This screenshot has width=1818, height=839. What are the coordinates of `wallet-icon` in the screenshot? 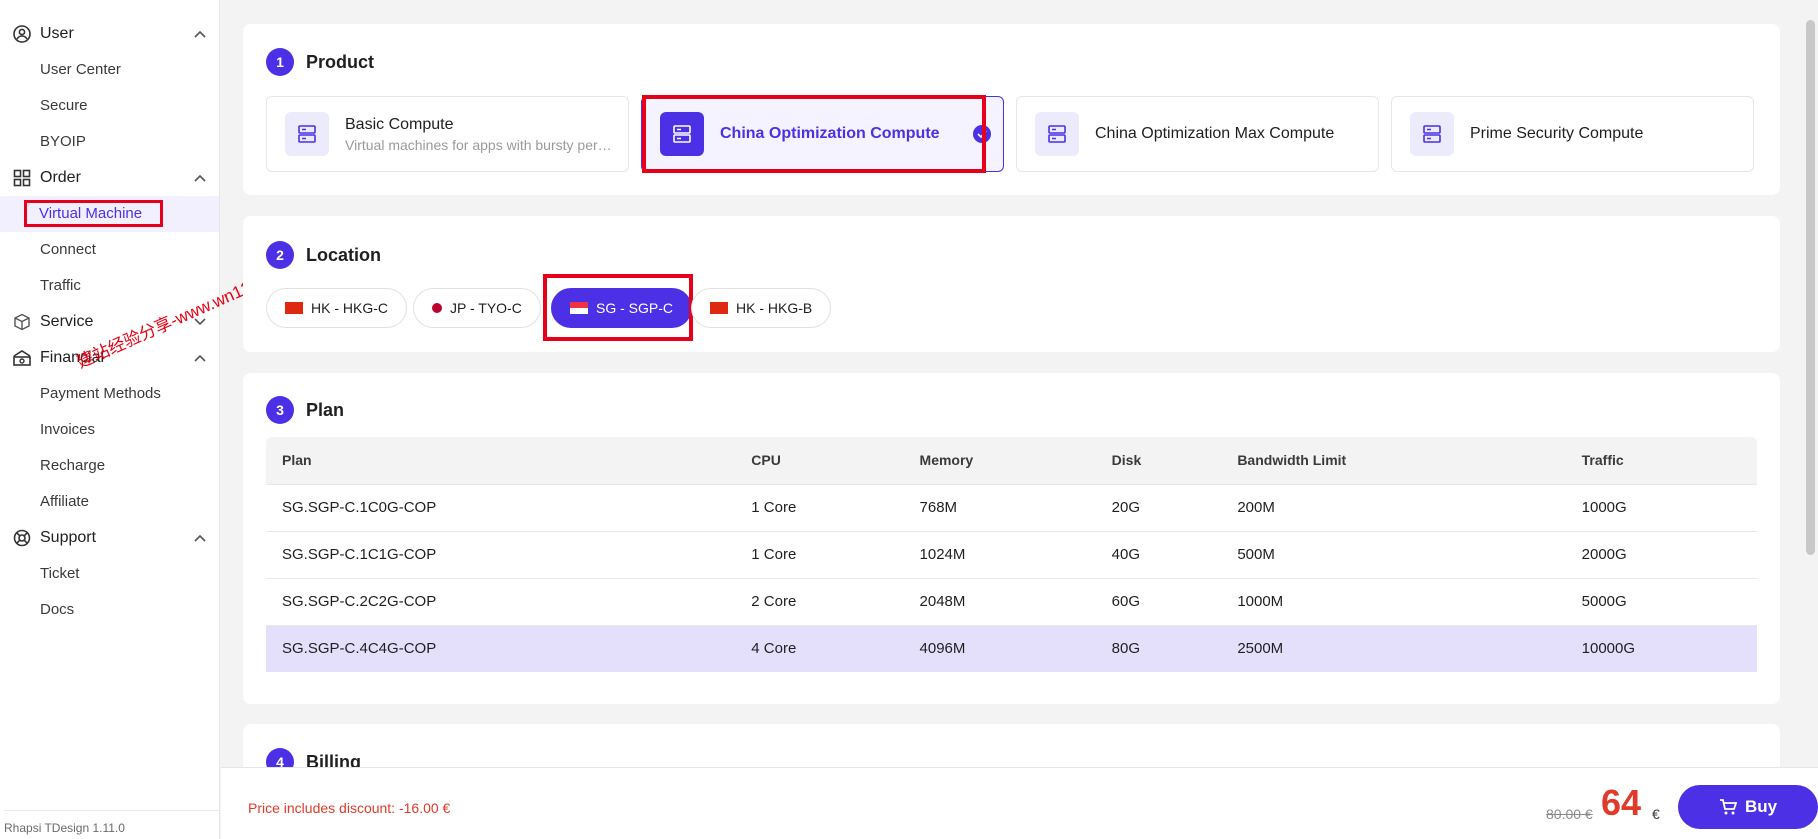 It's located at (22, 358).